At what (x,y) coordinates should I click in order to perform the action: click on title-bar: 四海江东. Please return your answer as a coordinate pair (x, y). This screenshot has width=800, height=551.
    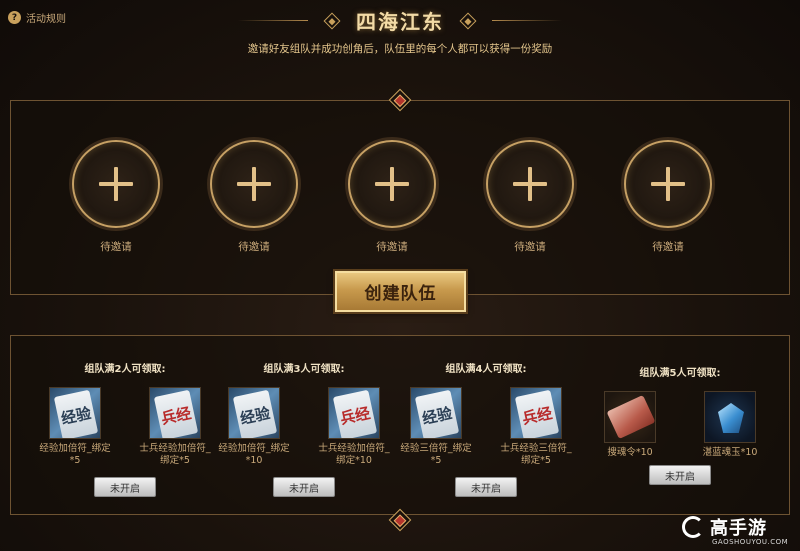
    Looking at the image, I should click on (400, 20).